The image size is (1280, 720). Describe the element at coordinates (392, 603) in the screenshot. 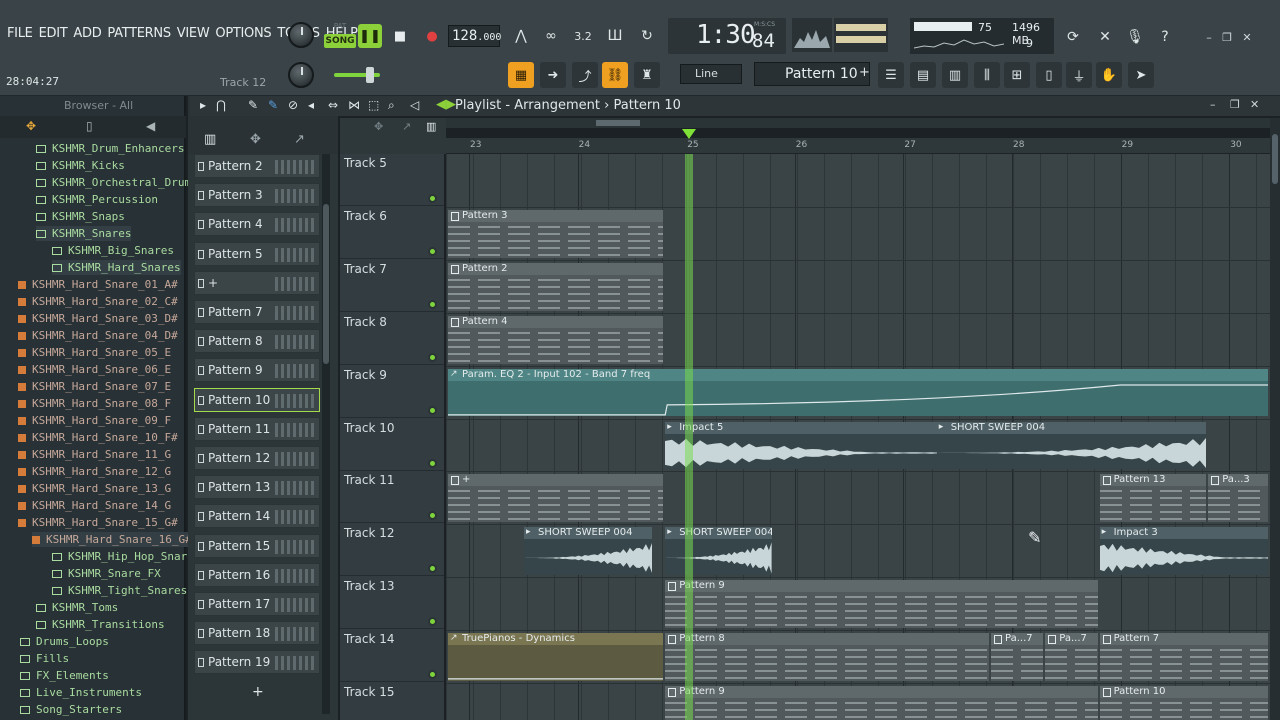

I see `track-header: Track 13` at that location.